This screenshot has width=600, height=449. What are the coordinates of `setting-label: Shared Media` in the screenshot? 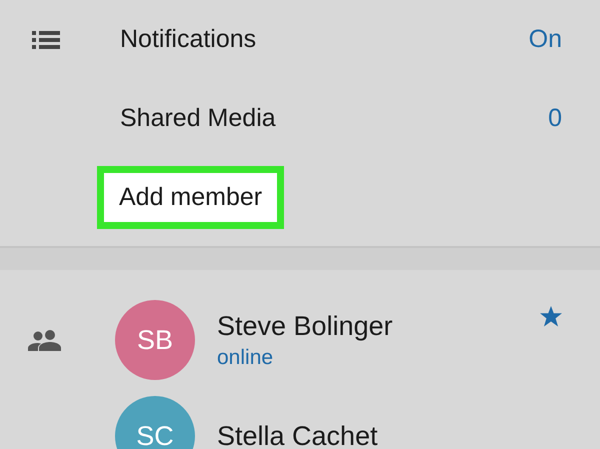 It's located at (198, 118).